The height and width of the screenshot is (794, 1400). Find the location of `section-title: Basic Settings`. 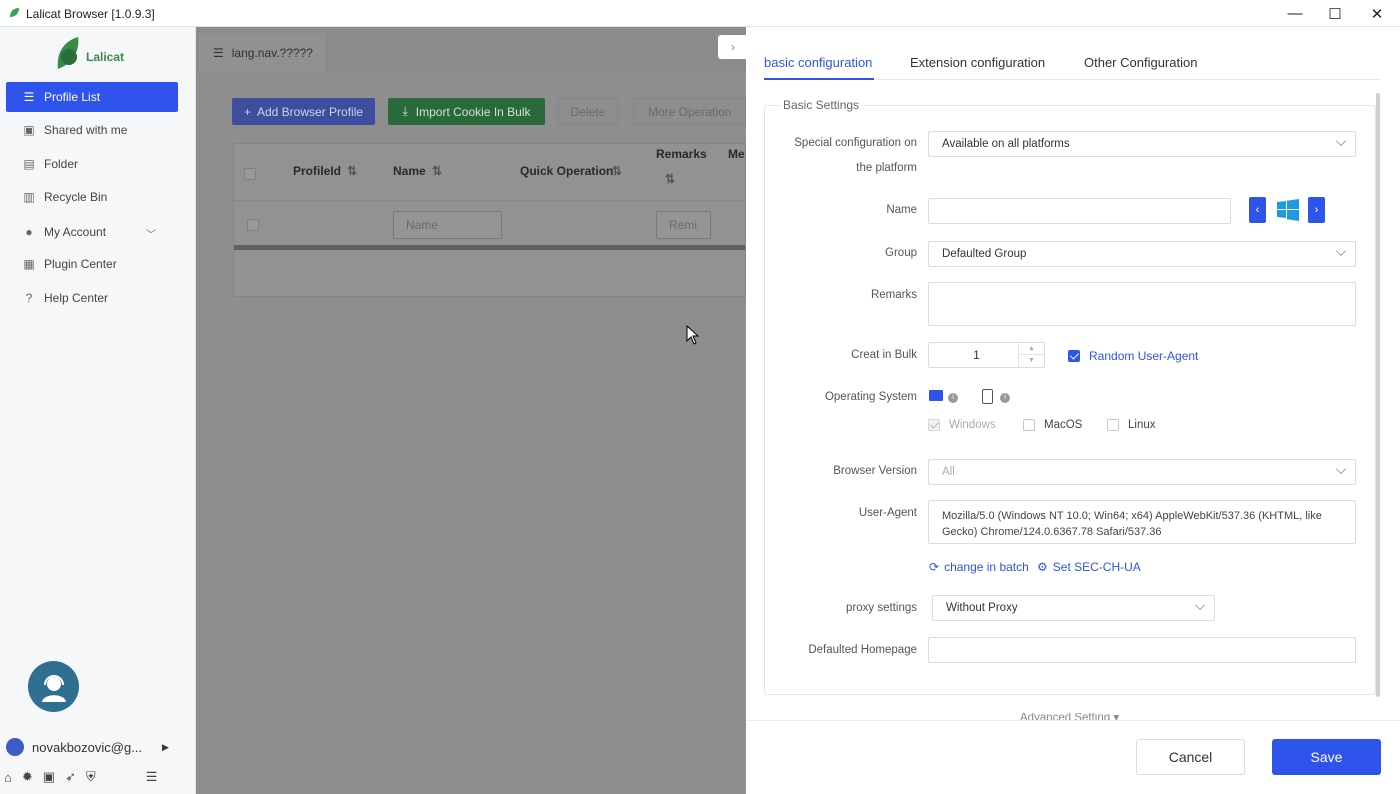

section-title: Basic Settings is located at coordinates (821, 105).